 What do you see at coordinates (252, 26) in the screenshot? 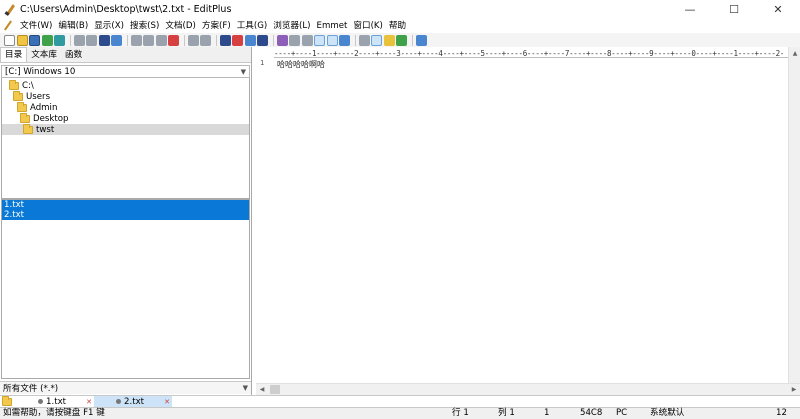
I see `menu-tools: 工具(G)` at bounding box center [252, 26].